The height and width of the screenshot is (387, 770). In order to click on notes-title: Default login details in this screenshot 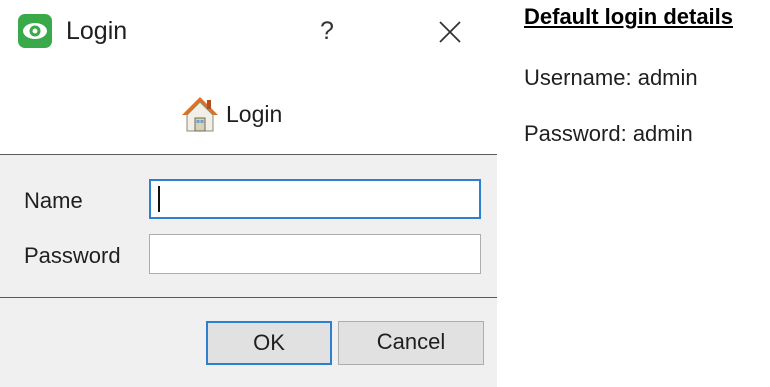, I will do `click(629, 16)`.